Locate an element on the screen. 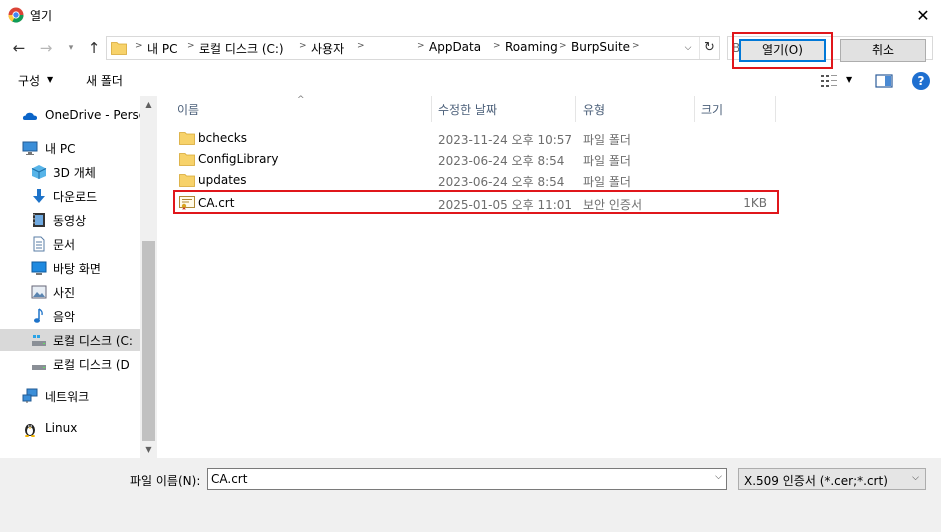  file-size: 1KB is located at coordinates (755, 203).